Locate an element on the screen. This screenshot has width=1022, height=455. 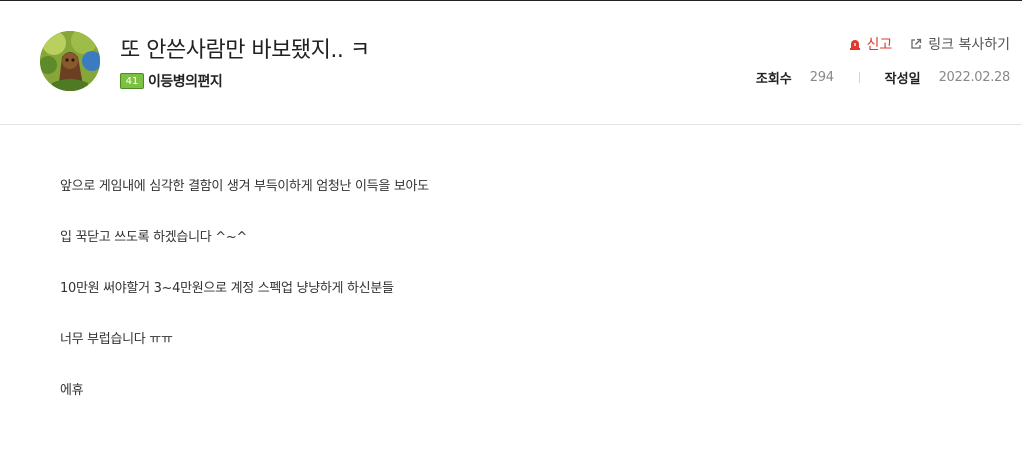
author-name: 이등병의편지 is located at coordinates (185, 81).